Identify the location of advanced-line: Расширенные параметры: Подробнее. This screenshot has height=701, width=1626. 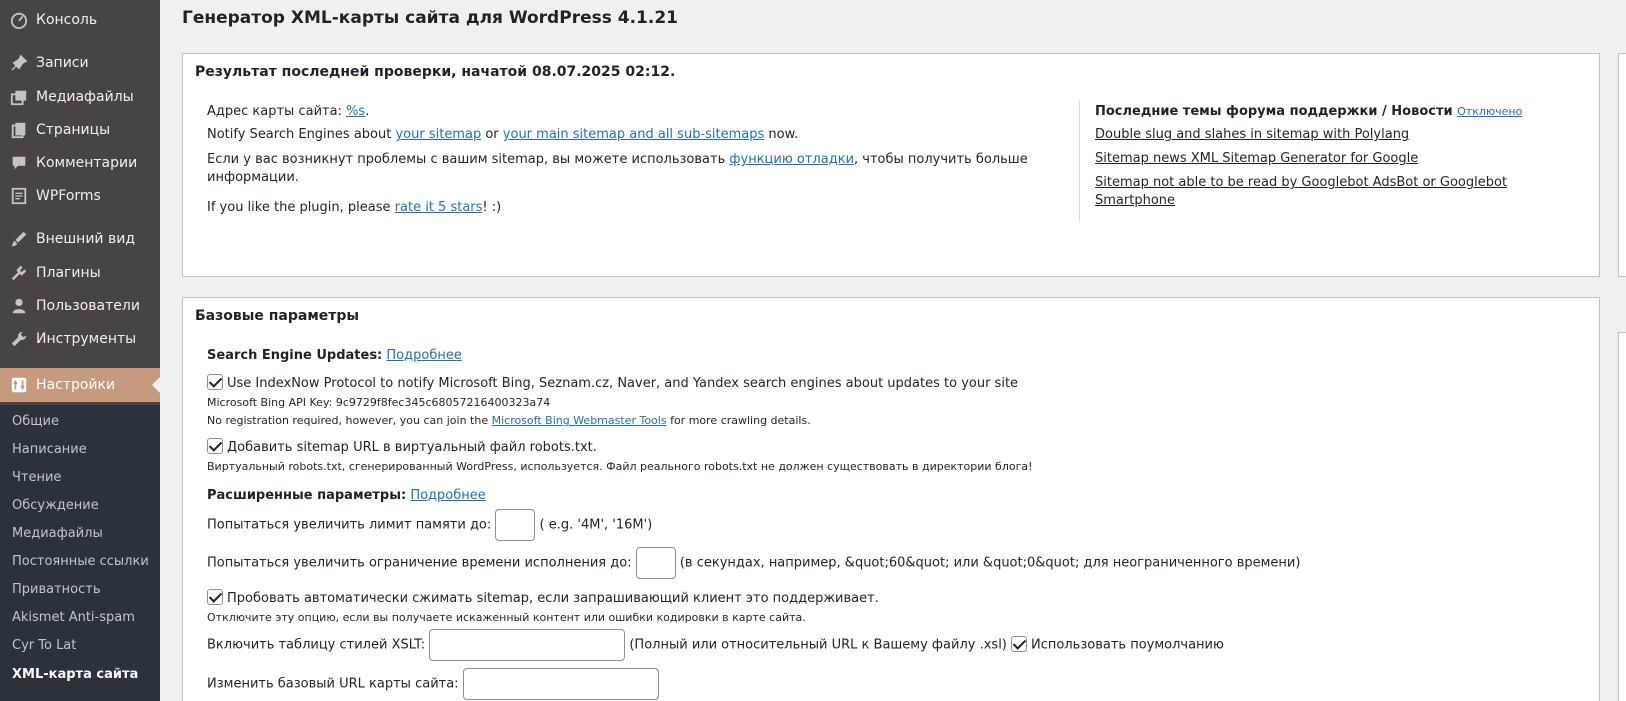
(346, 495).